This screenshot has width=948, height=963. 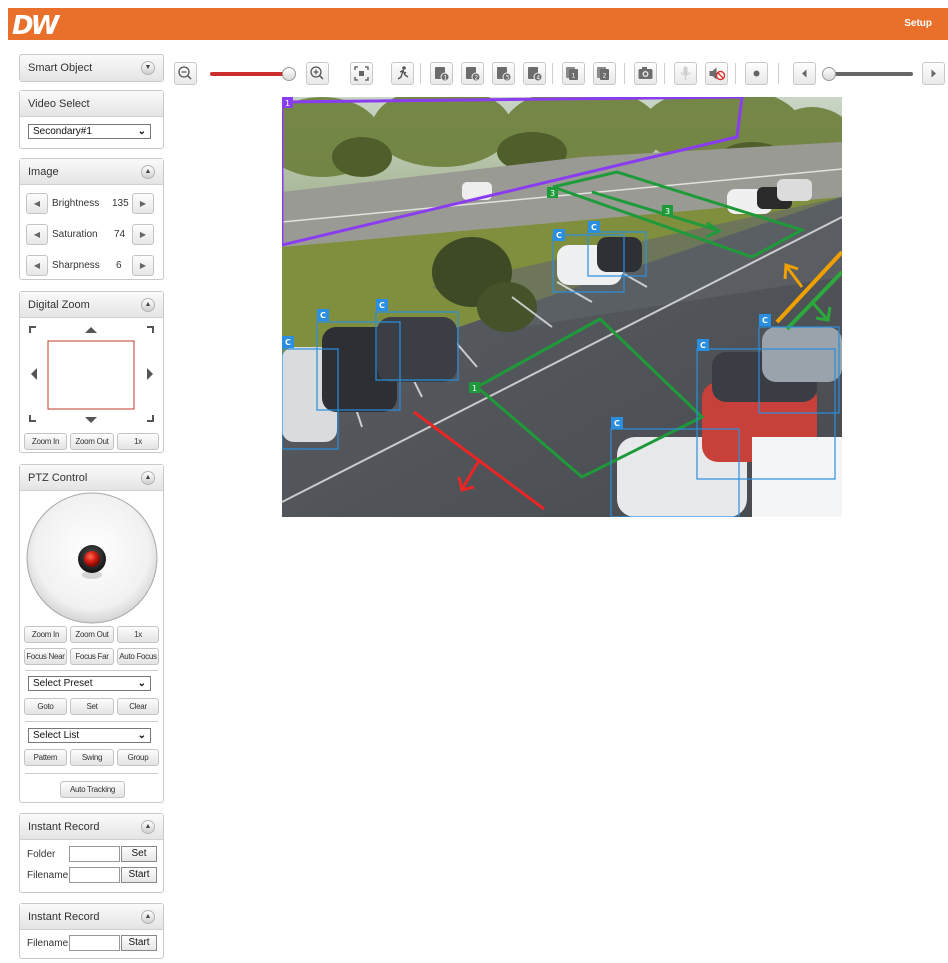 What do you see at coordinates (829, 74) in the screenshot?
I see `volume-slider-handle` at bounding box center [829, 74].